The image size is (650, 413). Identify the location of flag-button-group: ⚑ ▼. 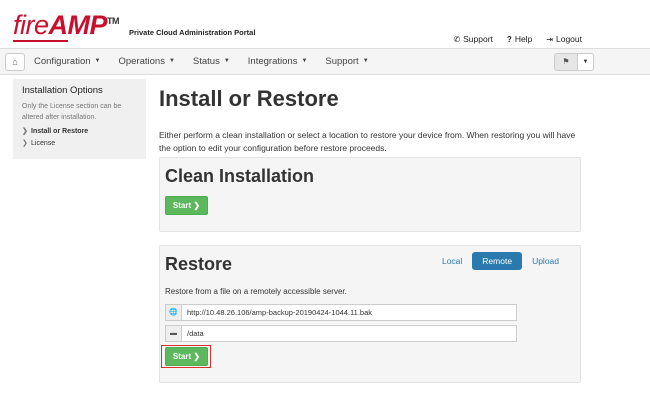
(574, 62).